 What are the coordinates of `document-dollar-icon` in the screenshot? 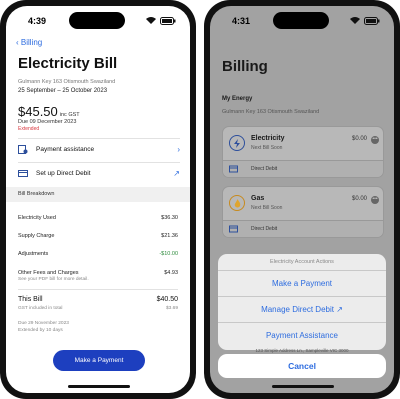 It's located at (23, 149).